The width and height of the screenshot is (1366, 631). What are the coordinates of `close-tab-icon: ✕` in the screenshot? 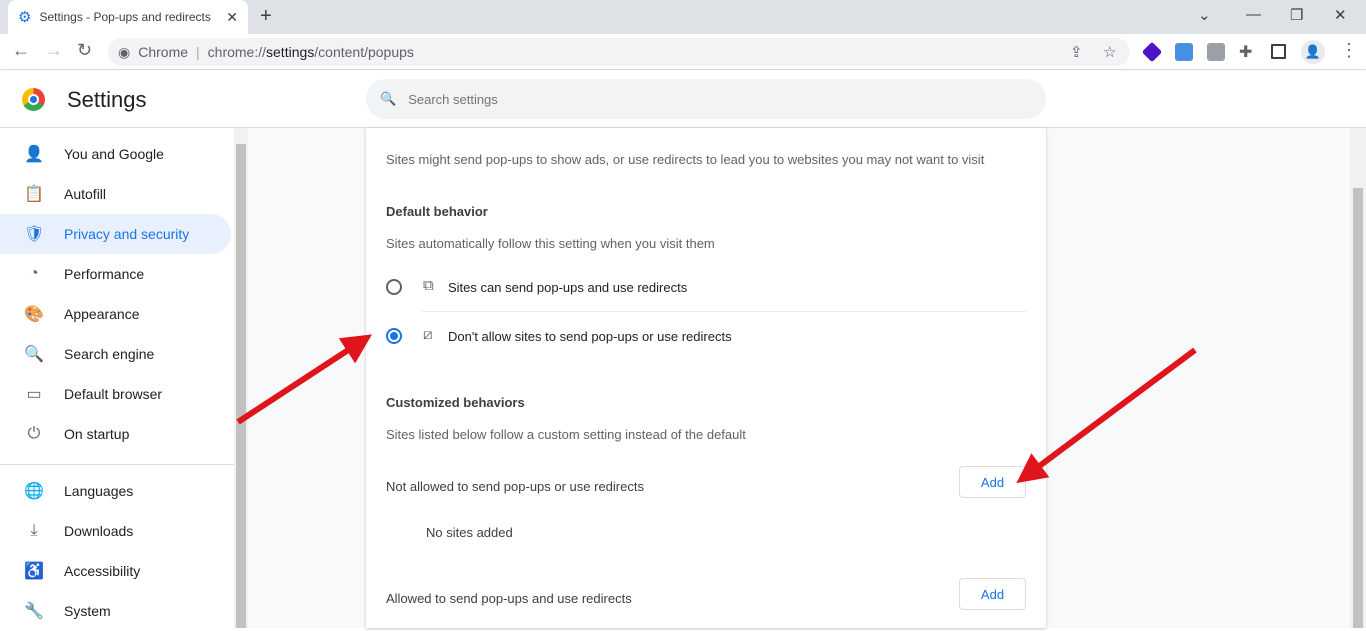 It's located at (232, 17).